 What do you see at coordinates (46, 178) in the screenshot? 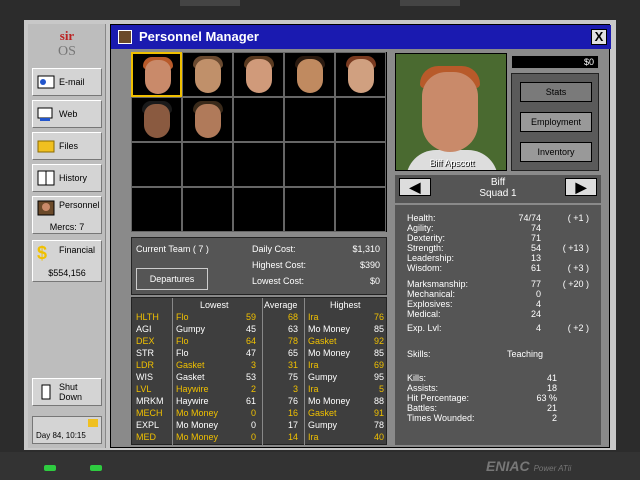
I see `history-book-icon` at bounding box center [46, 178].